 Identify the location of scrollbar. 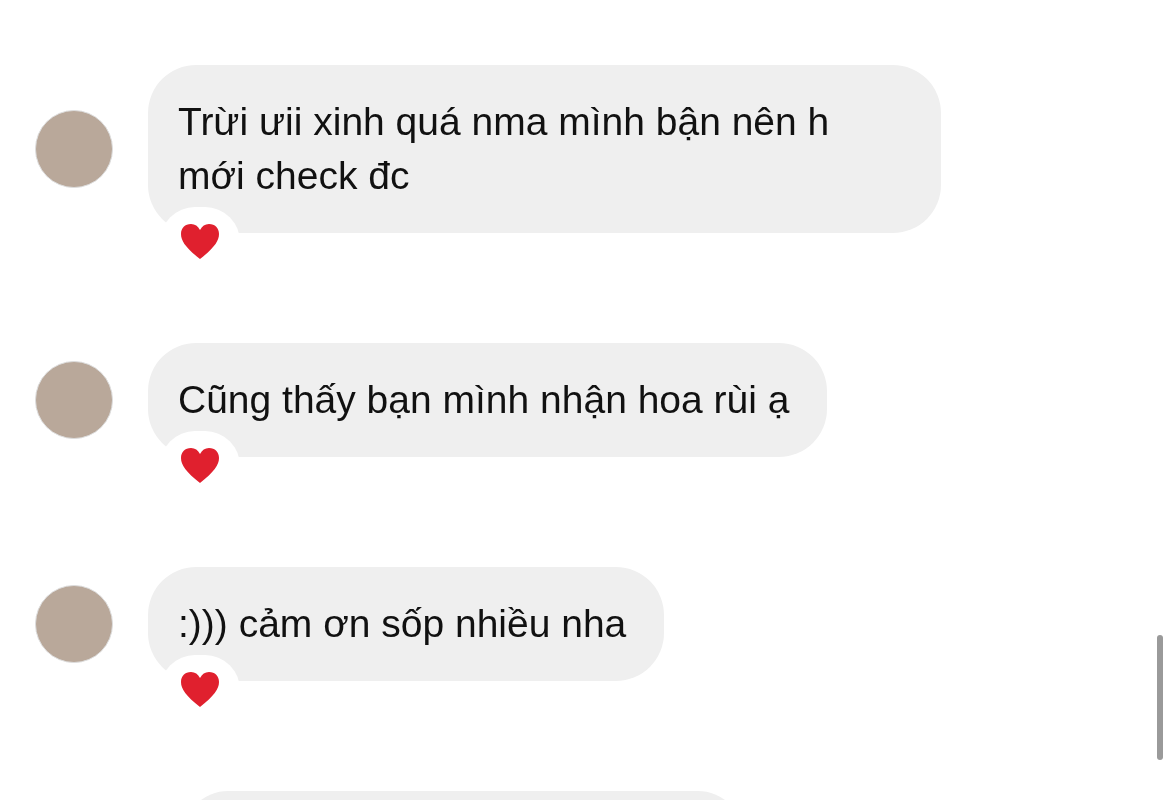
(1160, 697).